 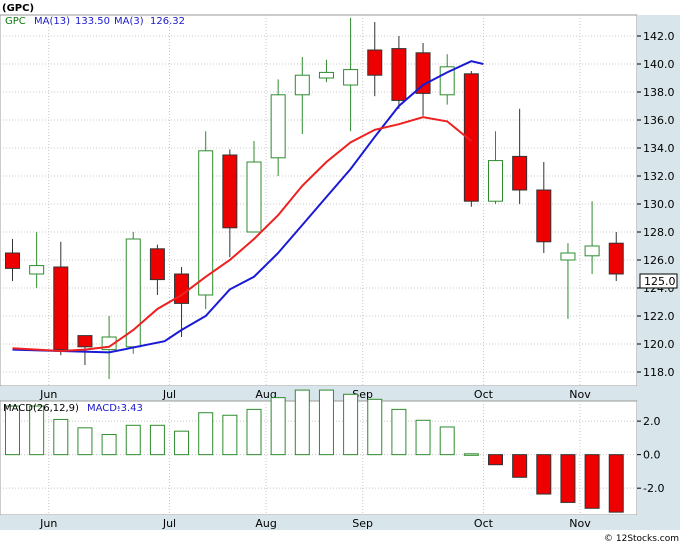 I want to click on price-x-label: Nov, so click(x=580, y=394).